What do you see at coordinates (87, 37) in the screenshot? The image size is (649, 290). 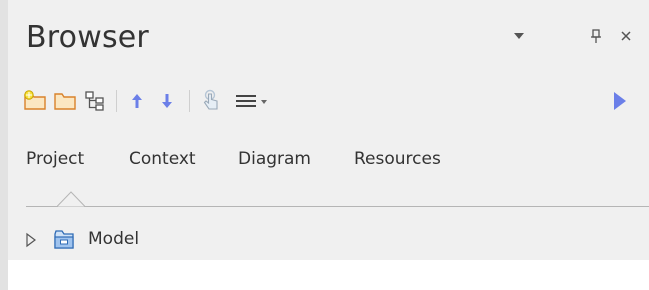 I see `window-title: Browser` at bounding box center [87, 37].